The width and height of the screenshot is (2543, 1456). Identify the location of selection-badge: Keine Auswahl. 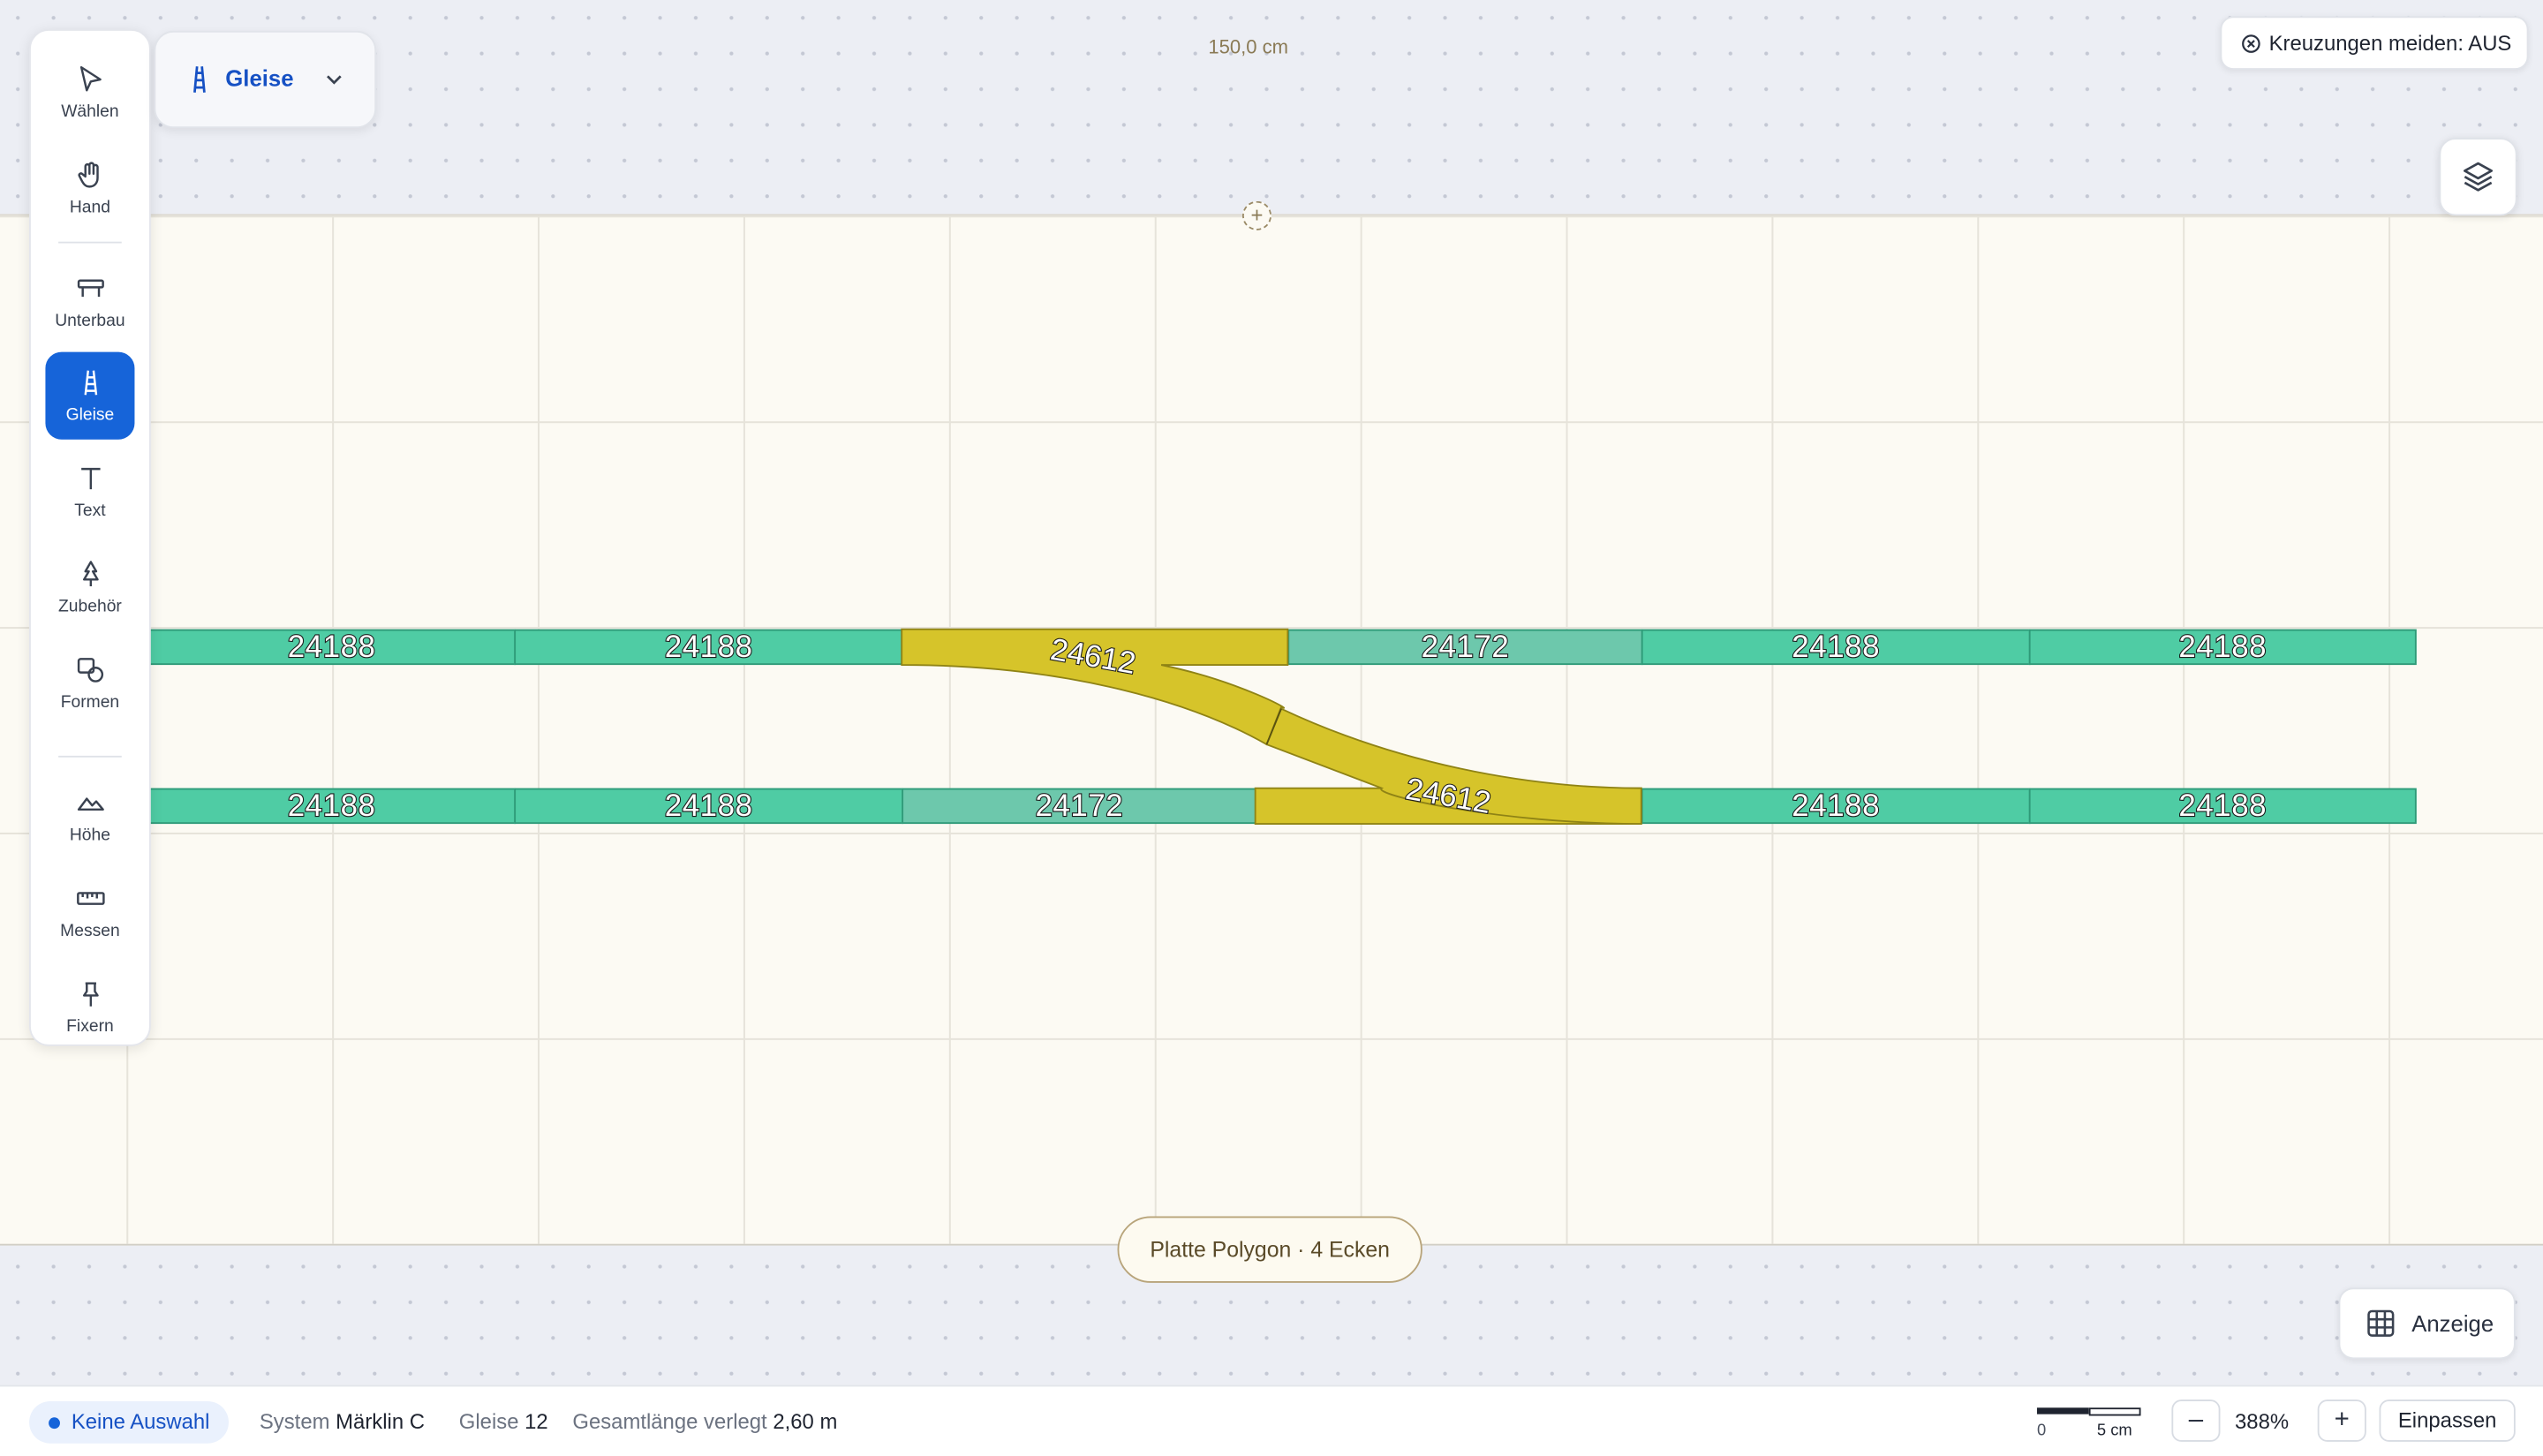
(129, 1422).